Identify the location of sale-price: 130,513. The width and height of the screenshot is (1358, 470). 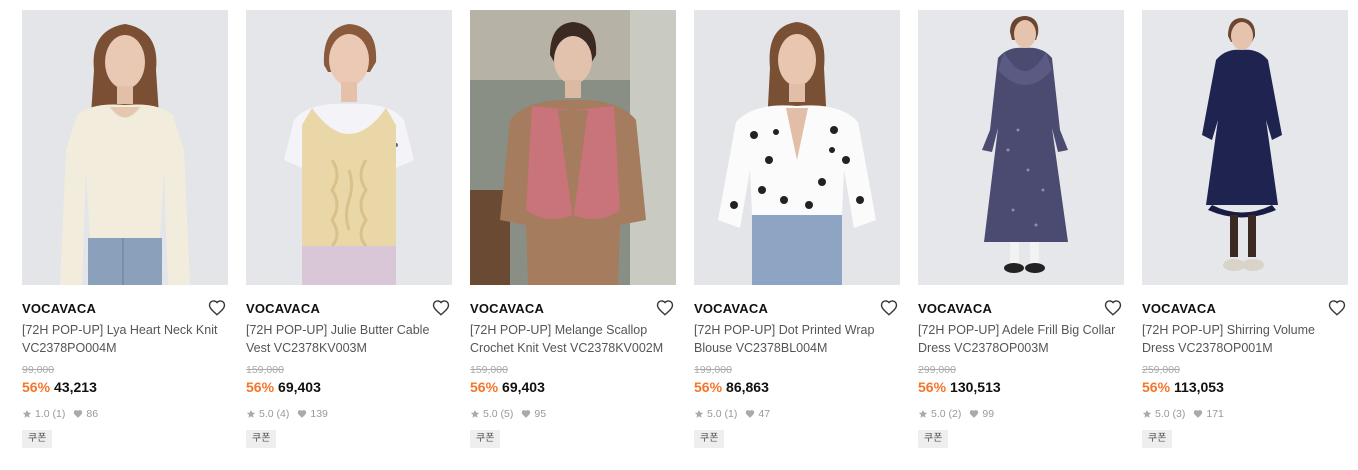
(975, 387).